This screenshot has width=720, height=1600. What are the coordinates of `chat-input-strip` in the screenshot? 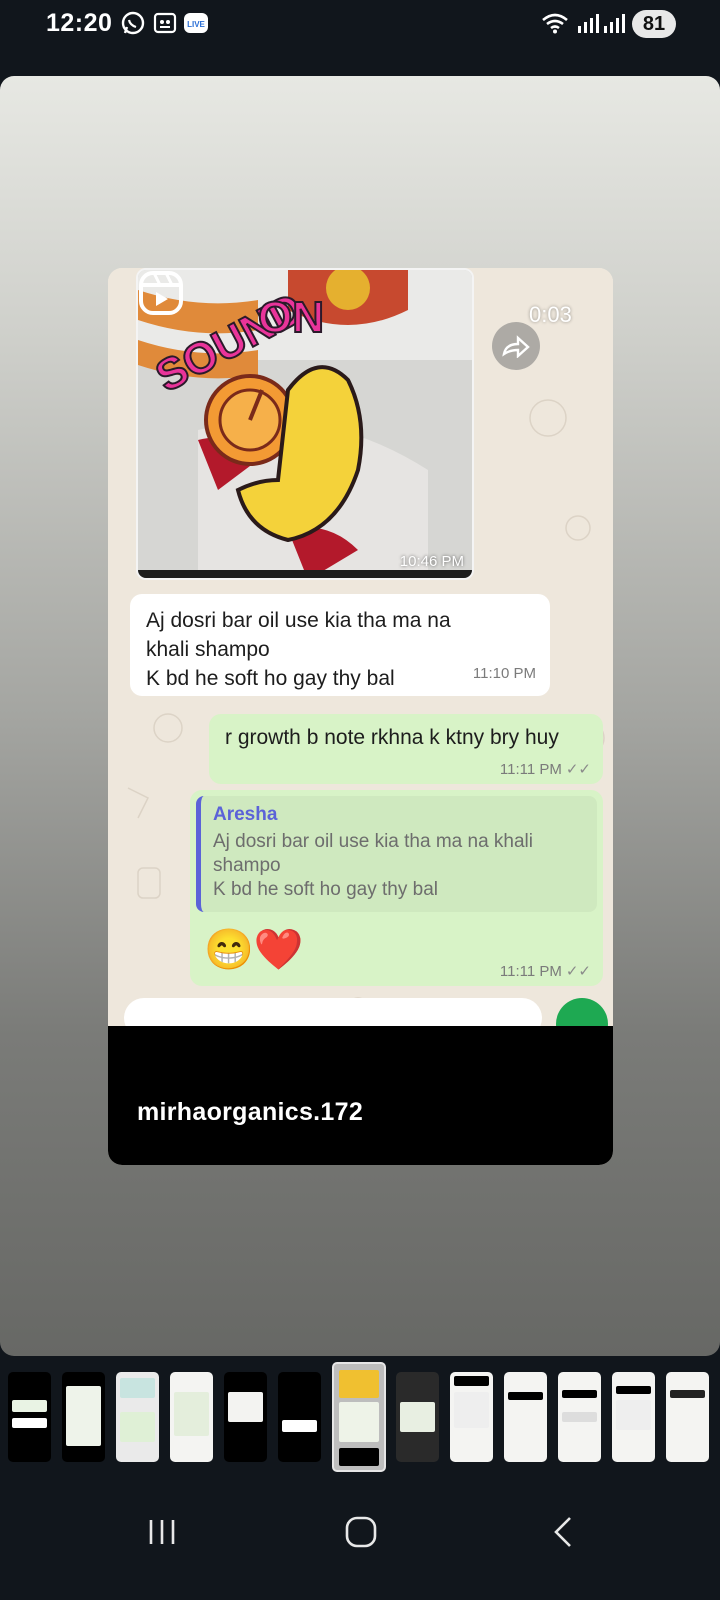 It's located at (360, 1024).